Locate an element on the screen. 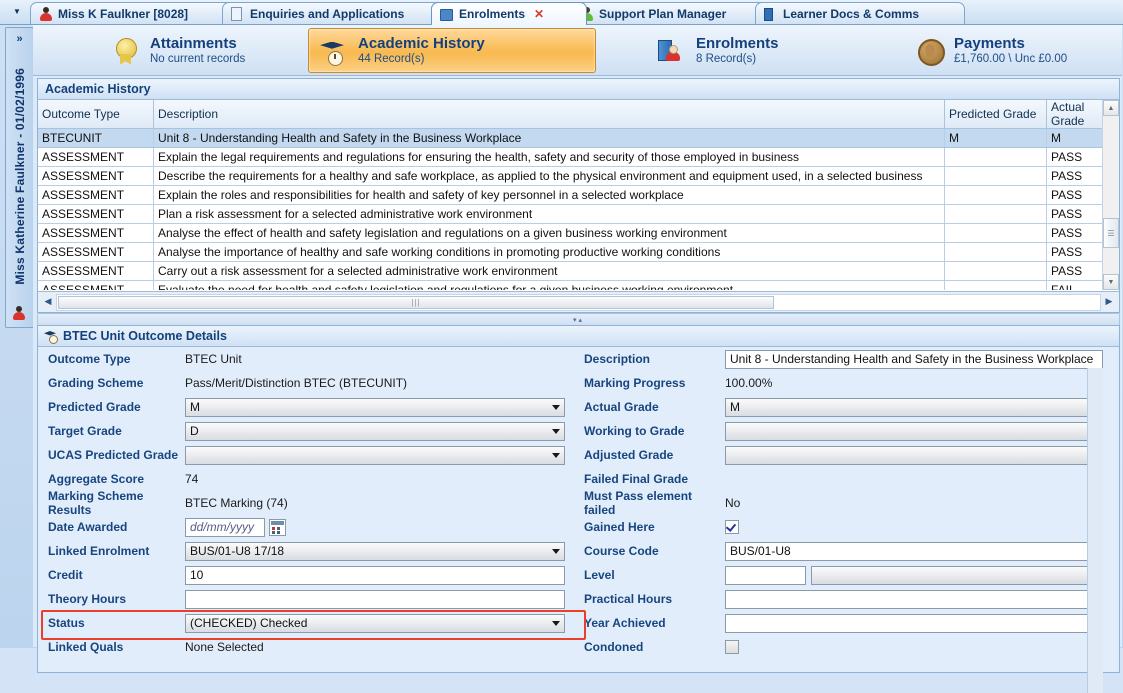 Image resolution: width=1123 pixels, height=693 pixels. cell-predicted-grade is located at coordinates (995, 233).